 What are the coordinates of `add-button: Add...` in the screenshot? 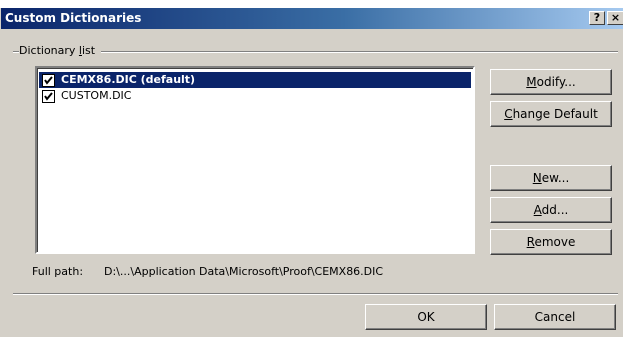 It's located at (551, 210).